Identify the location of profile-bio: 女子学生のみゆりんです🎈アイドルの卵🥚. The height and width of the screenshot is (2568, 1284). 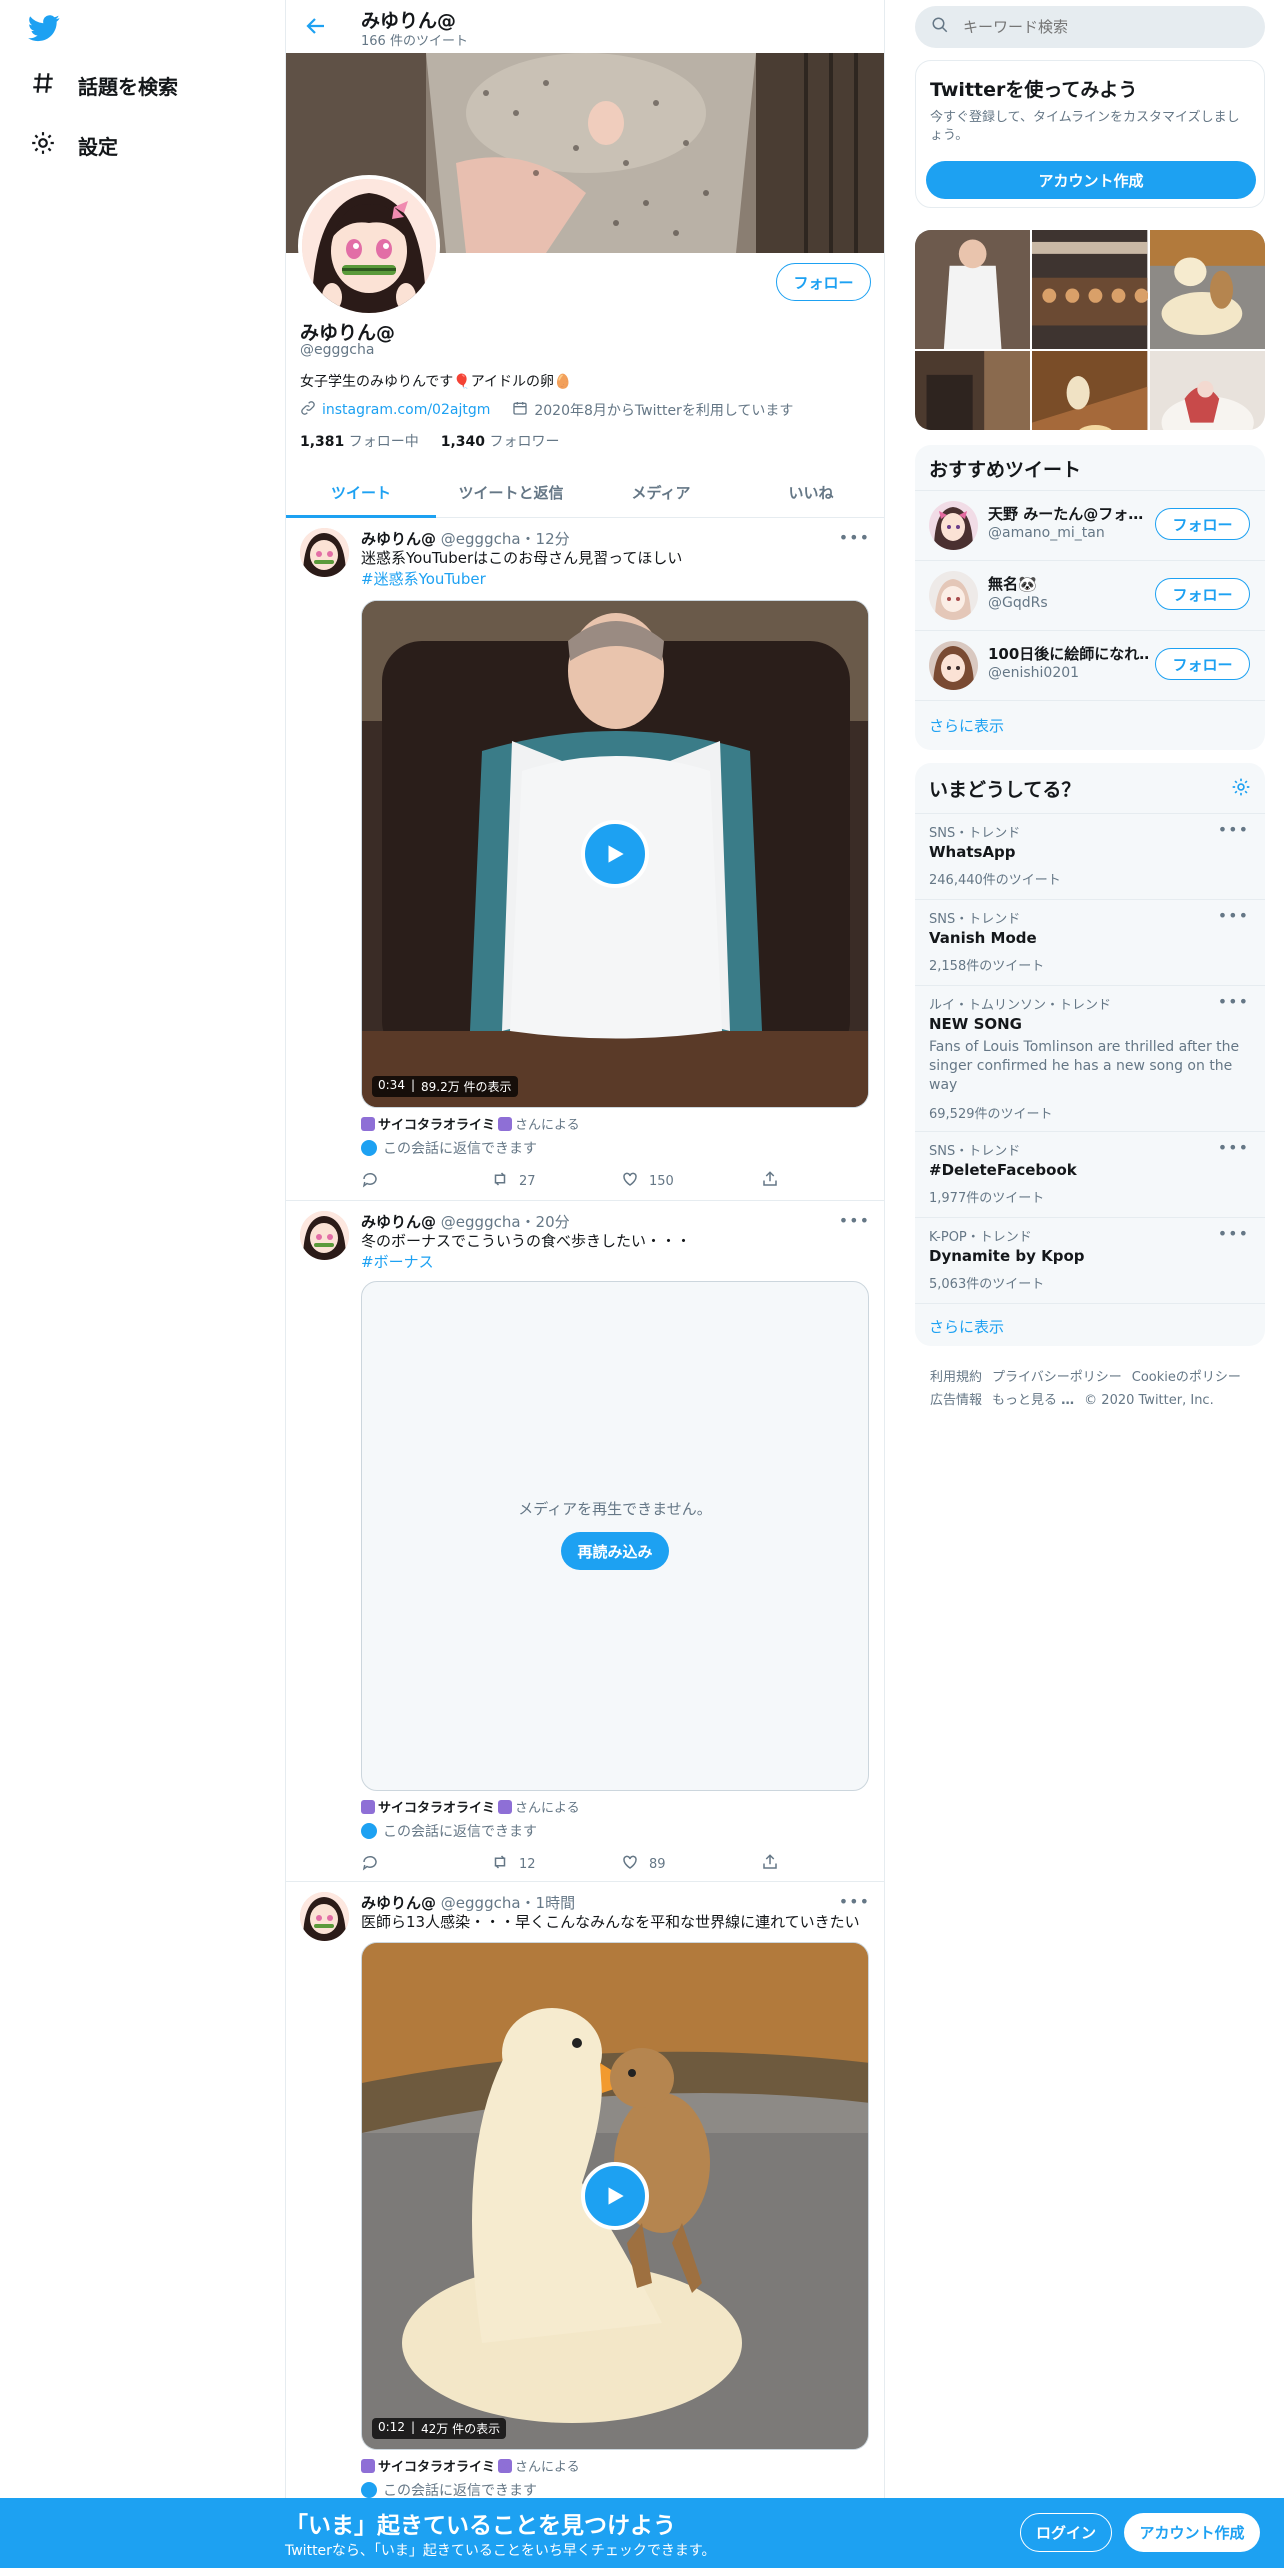
(436, 382).